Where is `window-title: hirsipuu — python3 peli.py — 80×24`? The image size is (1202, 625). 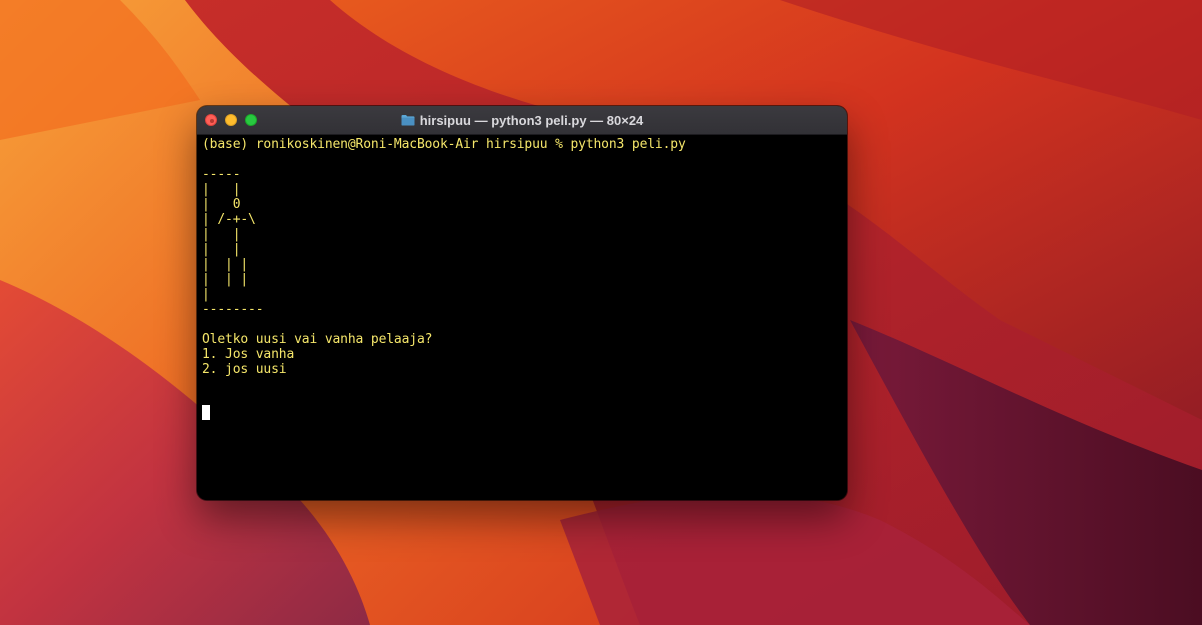 window-title: hirsipuu — python3 peli.py — 80×24 is located at coordinates (531, 120).